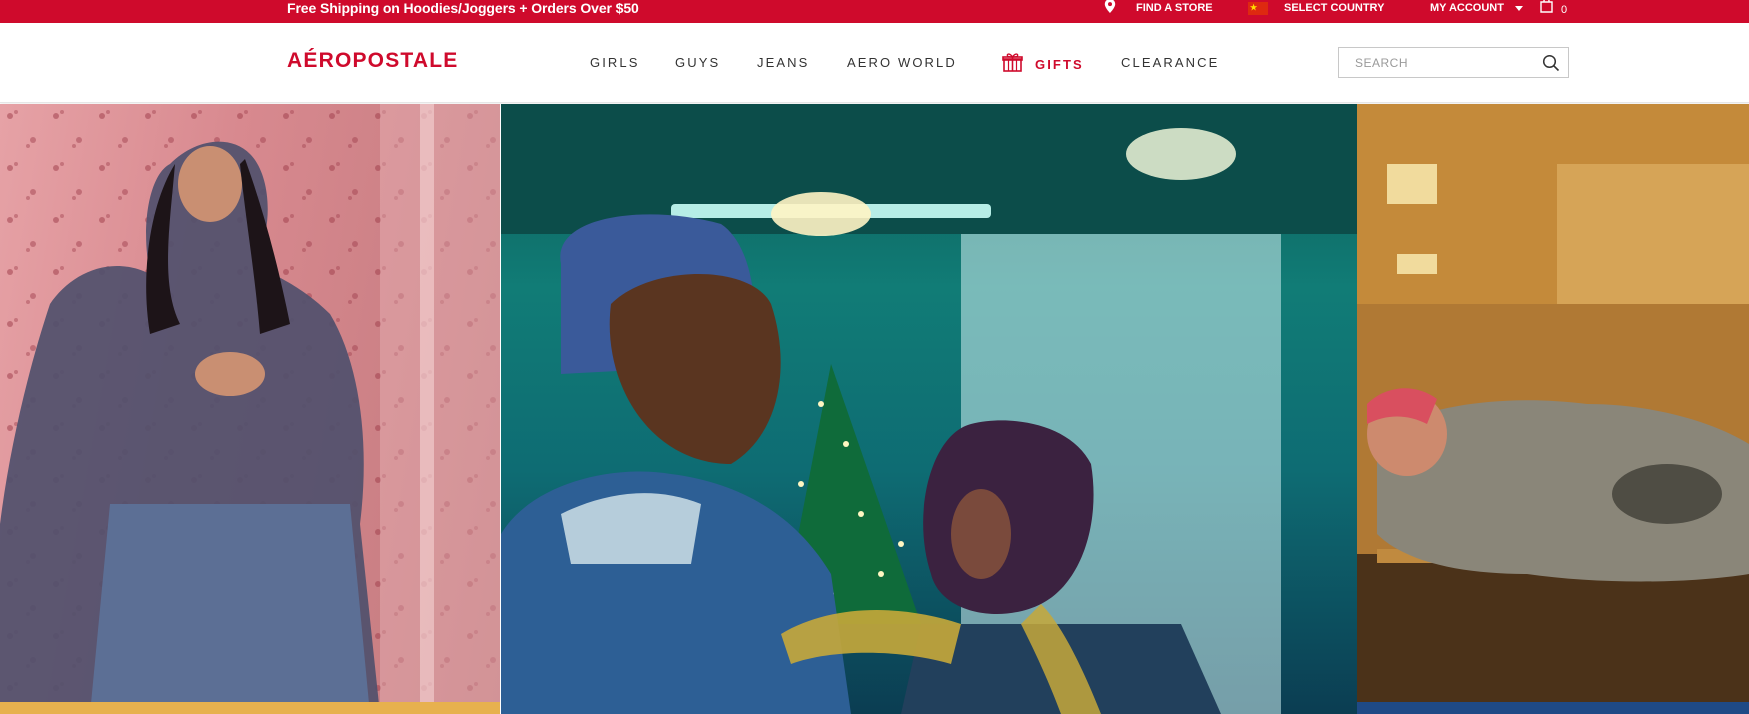 Image resolution: width=1749 pixels, height=714 pixels. I want to click on nav-gifts: GIFTS, so click(1043, 64).